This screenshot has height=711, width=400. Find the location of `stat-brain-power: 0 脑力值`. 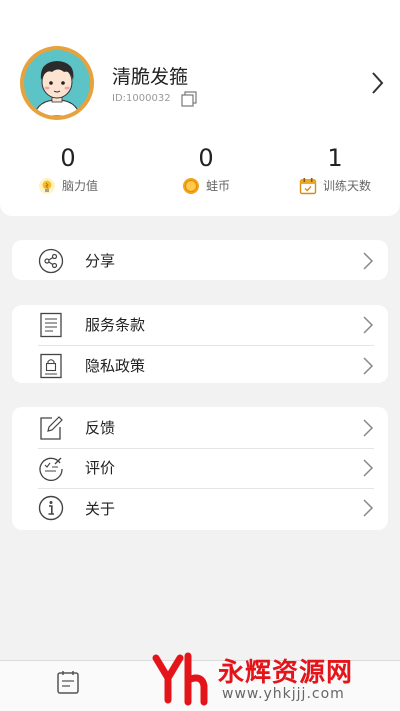

stat-brain-power: 0 脑力值 is located at coordinates (68, 169).